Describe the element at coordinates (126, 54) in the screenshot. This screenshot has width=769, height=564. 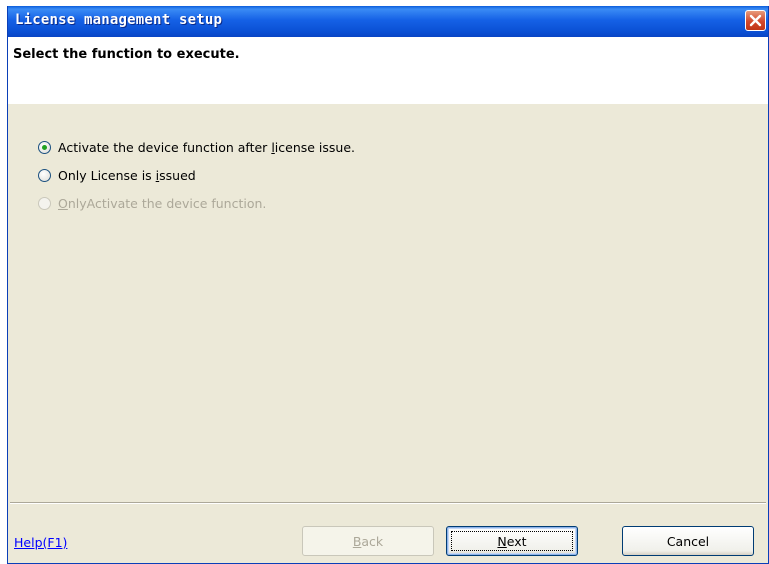
I see `page-title: Select the function to execute.` at that location.